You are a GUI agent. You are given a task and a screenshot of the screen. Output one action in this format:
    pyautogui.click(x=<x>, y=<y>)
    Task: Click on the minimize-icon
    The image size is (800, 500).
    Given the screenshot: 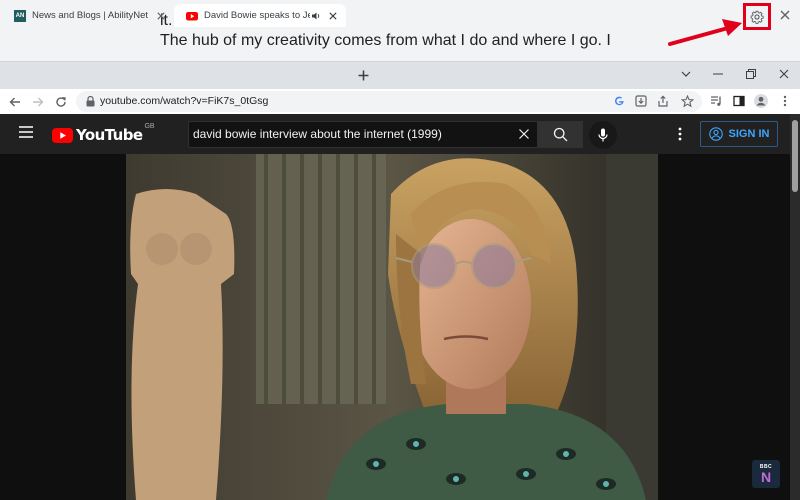 What is the action you would take?
    pyautogui.click(x=718, y=74)
    